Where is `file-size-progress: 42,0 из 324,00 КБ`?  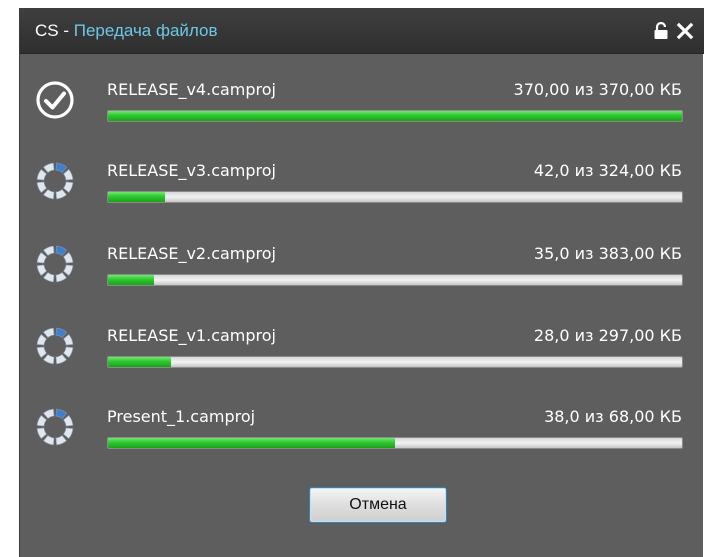
file-size-progress: 42,0 из 324,00 КБ is located at coordinates (607, 170).